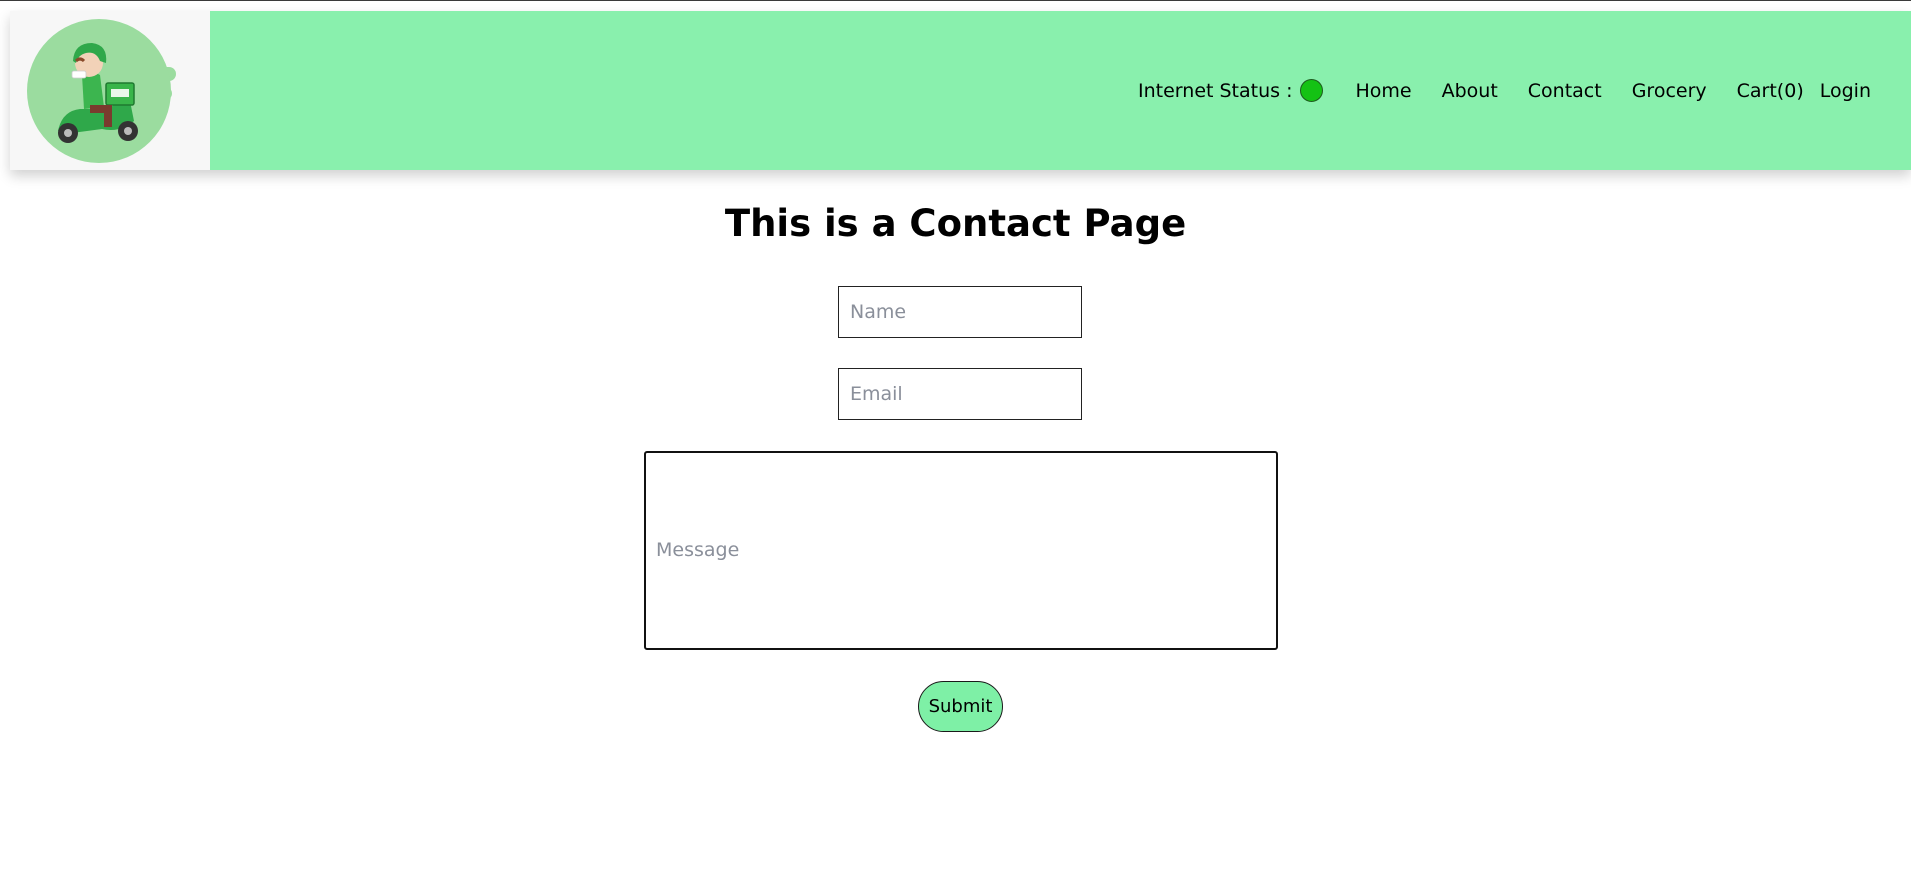 This screenshot has width=1911, height=881. I want to click on page-title: This is a Contact Page, so click(955, 223).